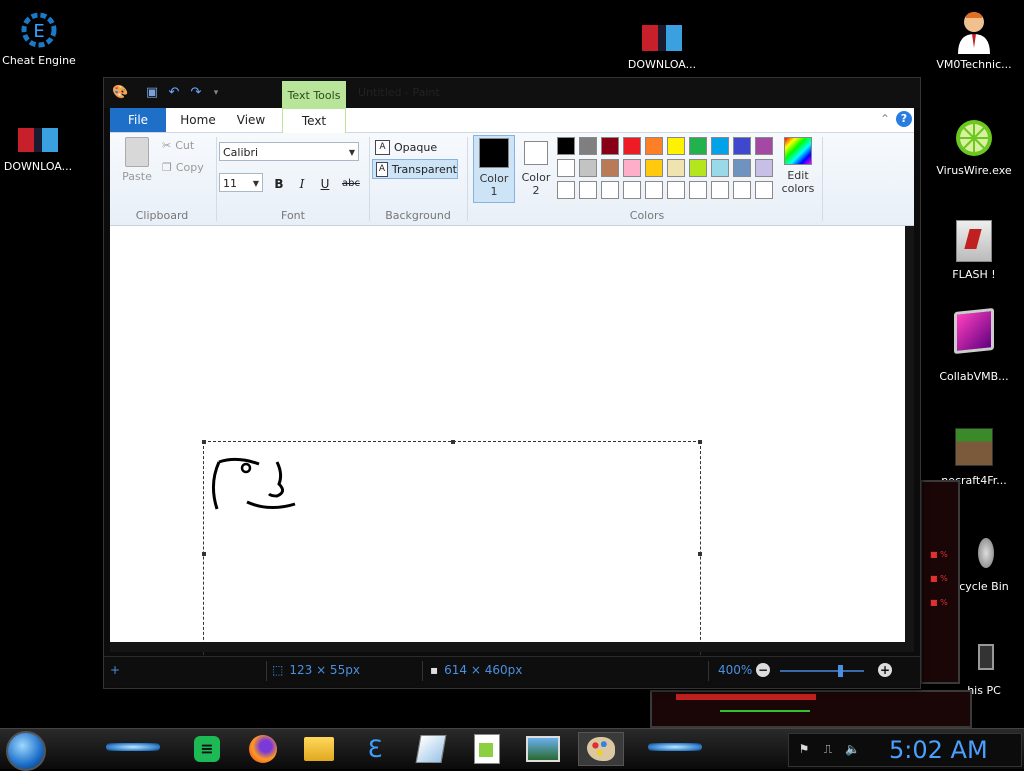 This screenshot has width=1024, height=771. I want to click on italic-button: I, so click(302, 184).